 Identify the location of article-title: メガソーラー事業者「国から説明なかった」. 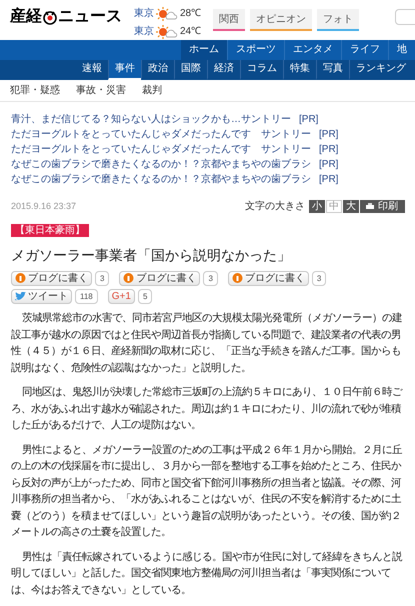
(151, 255).